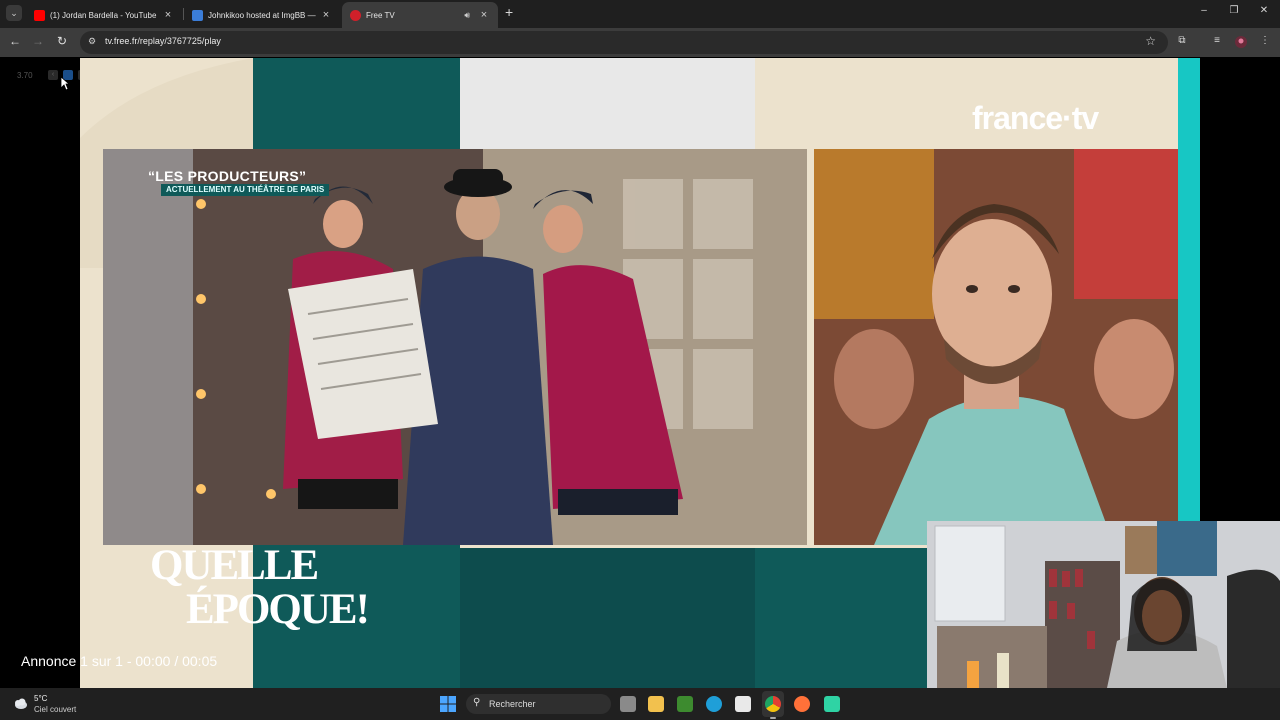 This screenshot has height=720, width=1280. What do you see at coordinates (227, 176) in the screenshot?
I see `show-caption-title: “LES PRODUCTEURS”` at bounding box center [227, 176].